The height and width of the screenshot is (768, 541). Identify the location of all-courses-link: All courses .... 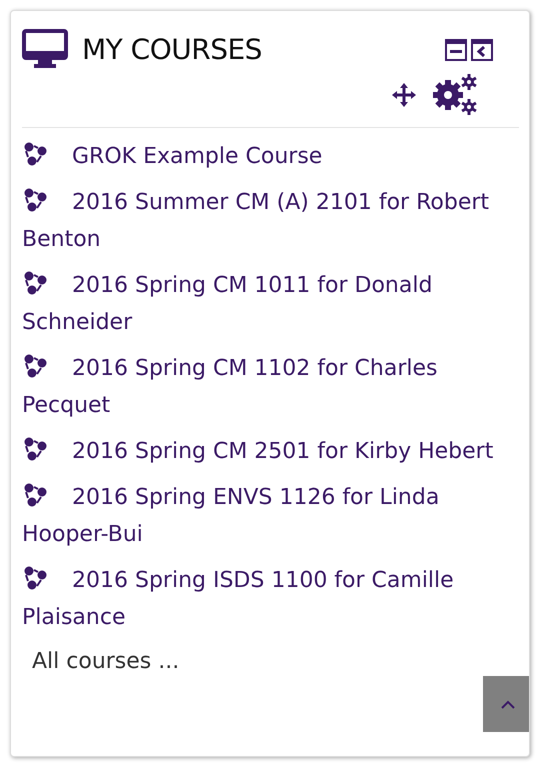
(106, 661).